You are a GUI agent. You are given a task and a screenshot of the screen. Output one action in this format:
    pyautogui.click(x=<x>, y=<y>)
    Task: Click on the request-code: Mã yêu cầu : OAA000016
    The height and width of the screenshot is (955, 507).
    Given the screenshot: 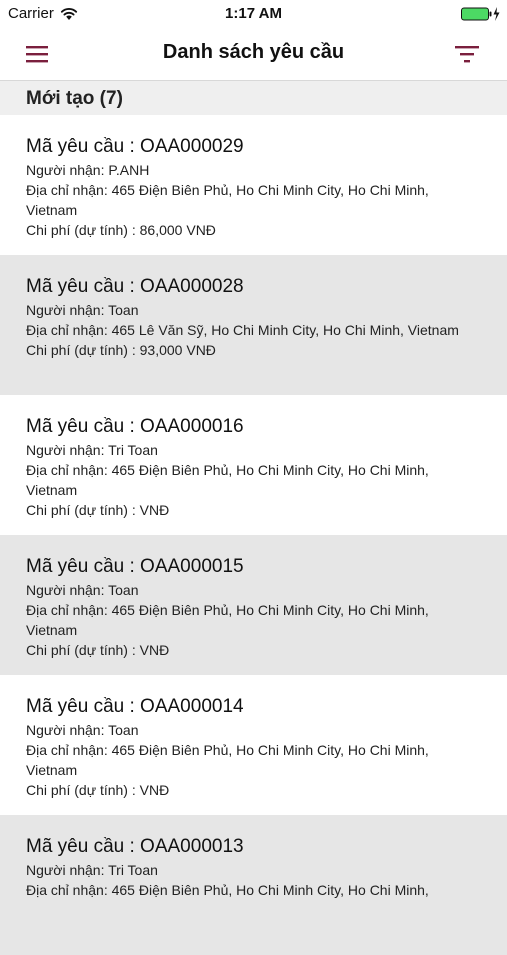 What is the action you would take?
    pyautogui.click(x=135, y=426)
    